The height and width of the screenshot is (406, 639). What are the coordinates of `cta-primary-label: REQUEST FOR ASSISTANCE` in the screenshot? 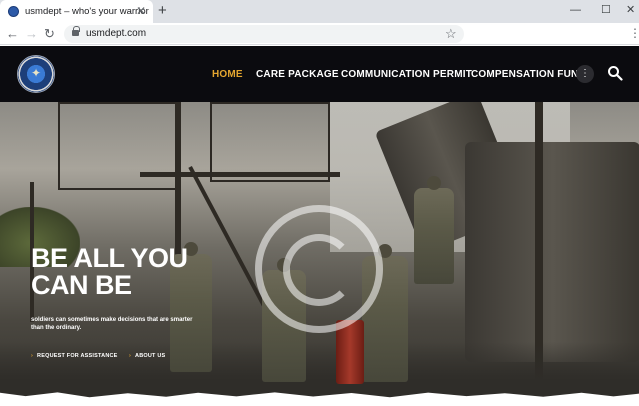 It's located at (77, 356).